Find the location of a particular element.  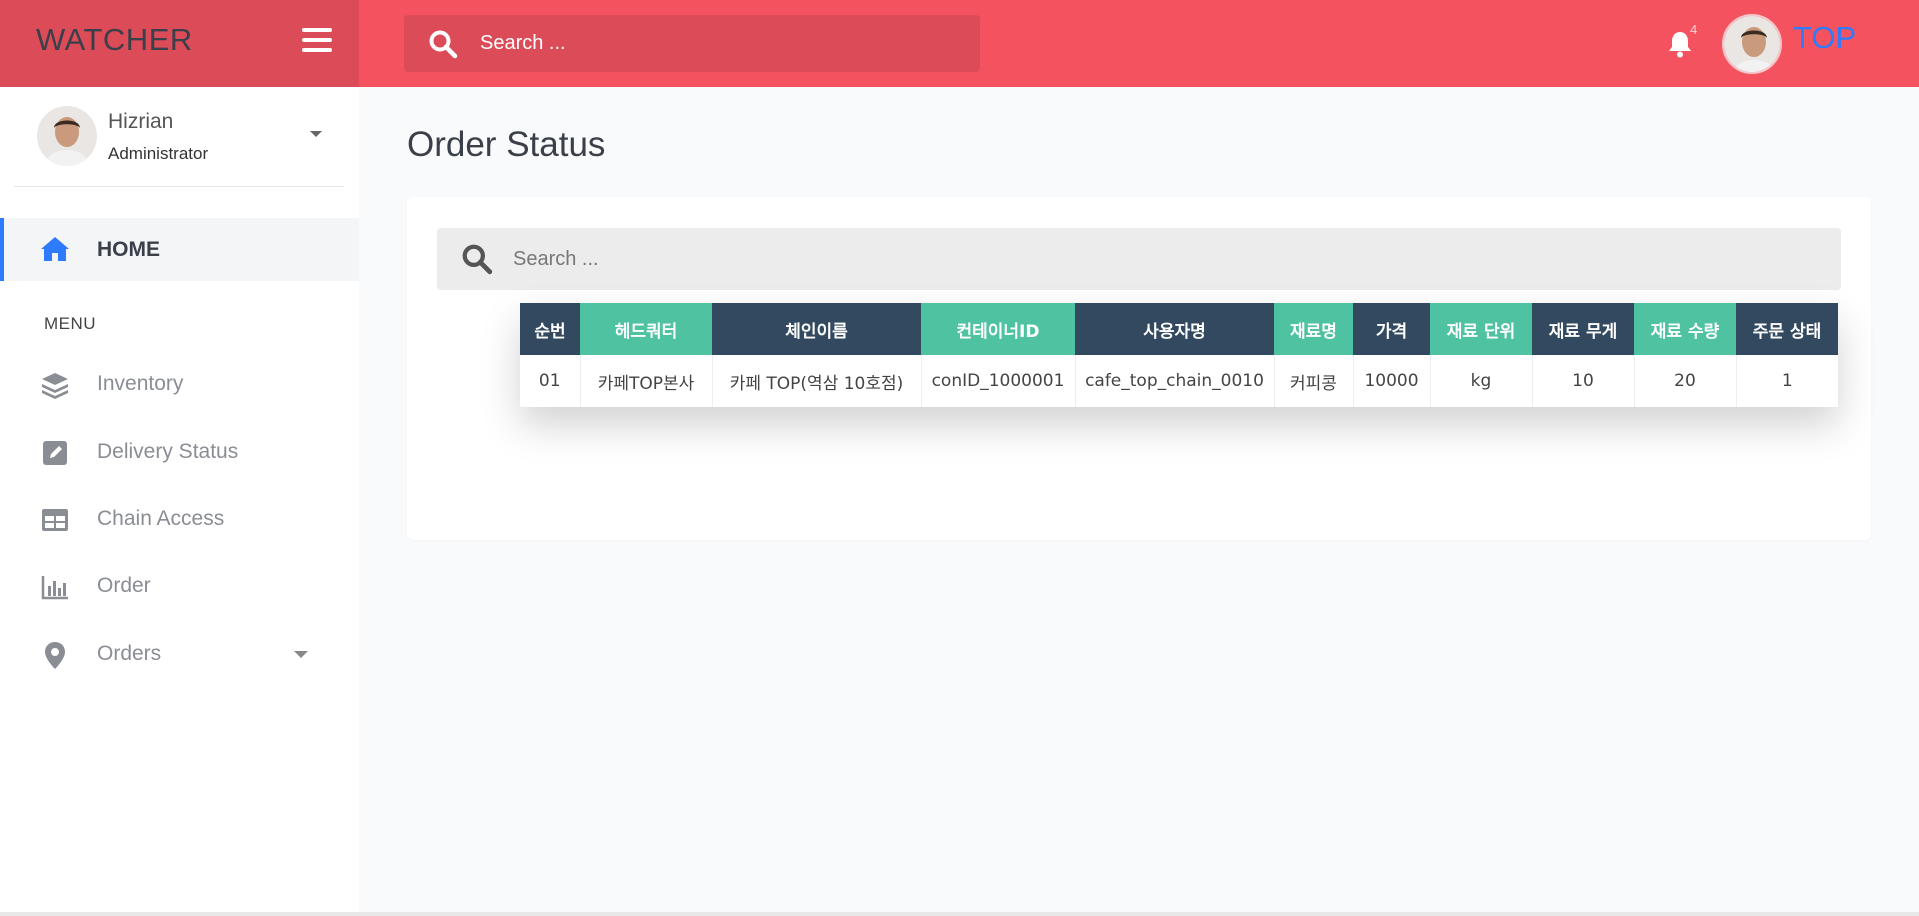

column-header: 재료명 is located at coordinates (1313, 329).